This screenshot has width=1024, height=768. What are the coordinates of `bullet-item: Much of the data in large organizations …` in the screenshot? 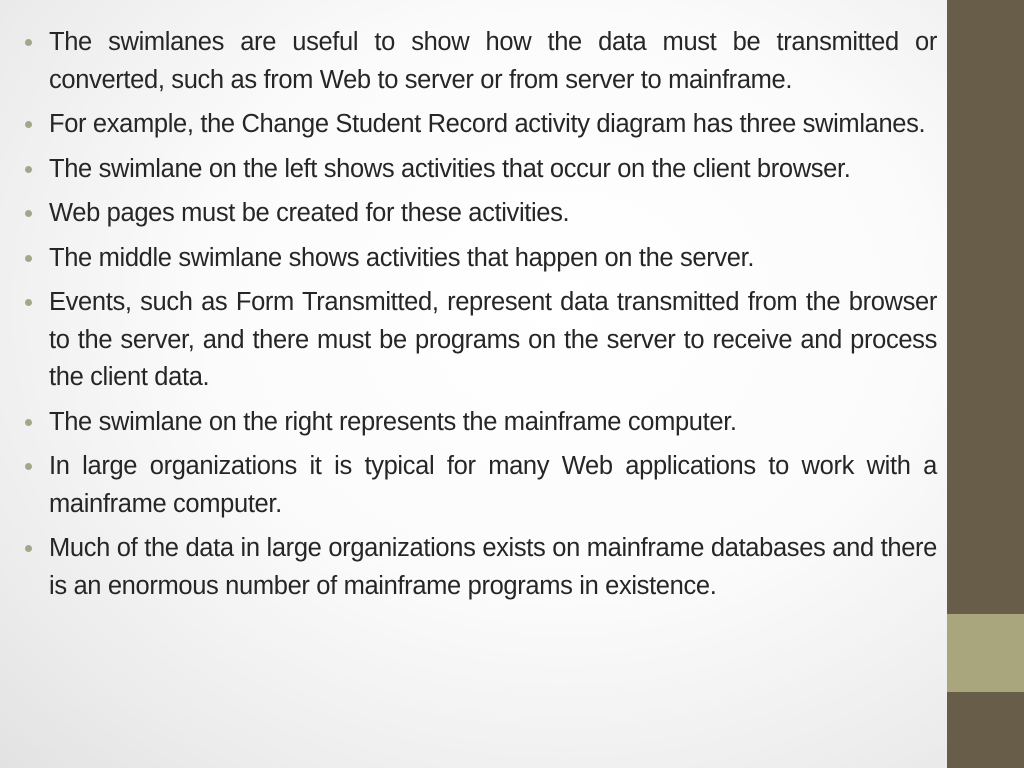 It's located at (478, 567).